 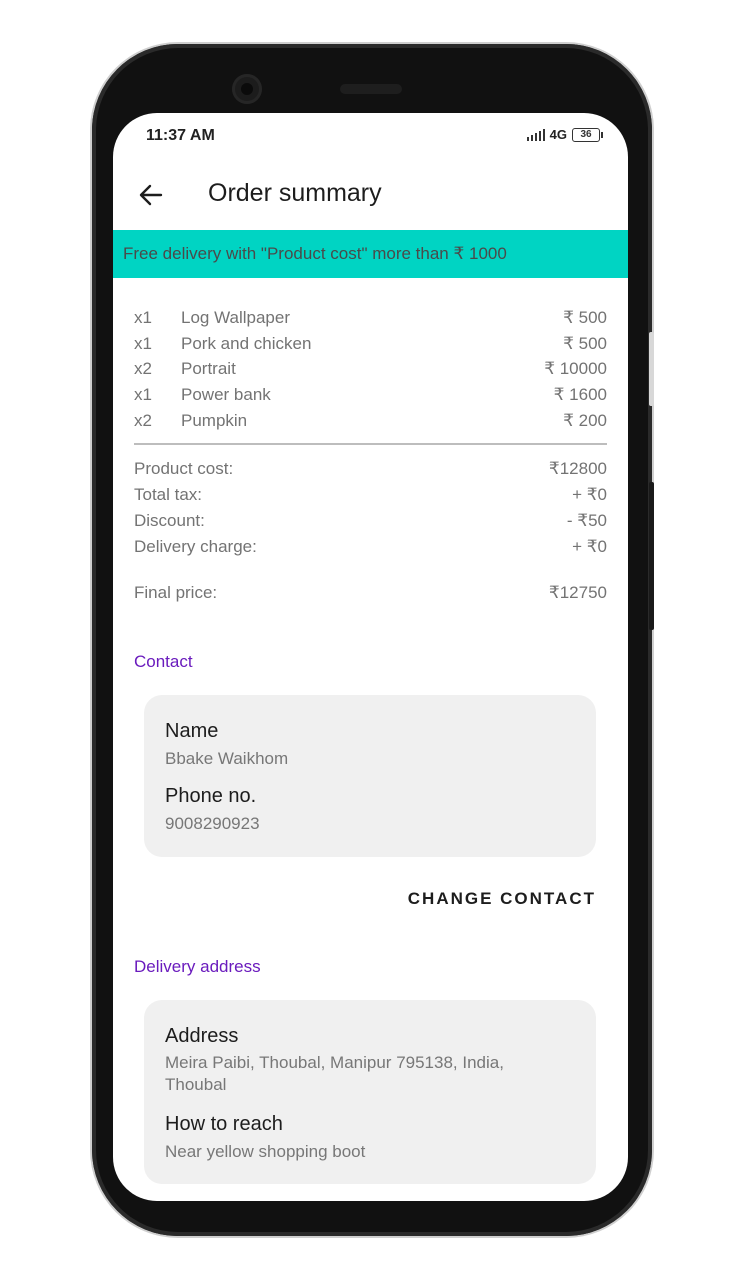 What do you see at coordinates (168, 494) in the screenshot?
I see `total-tax-label: Total tax:` at bounding box center [168, 494].